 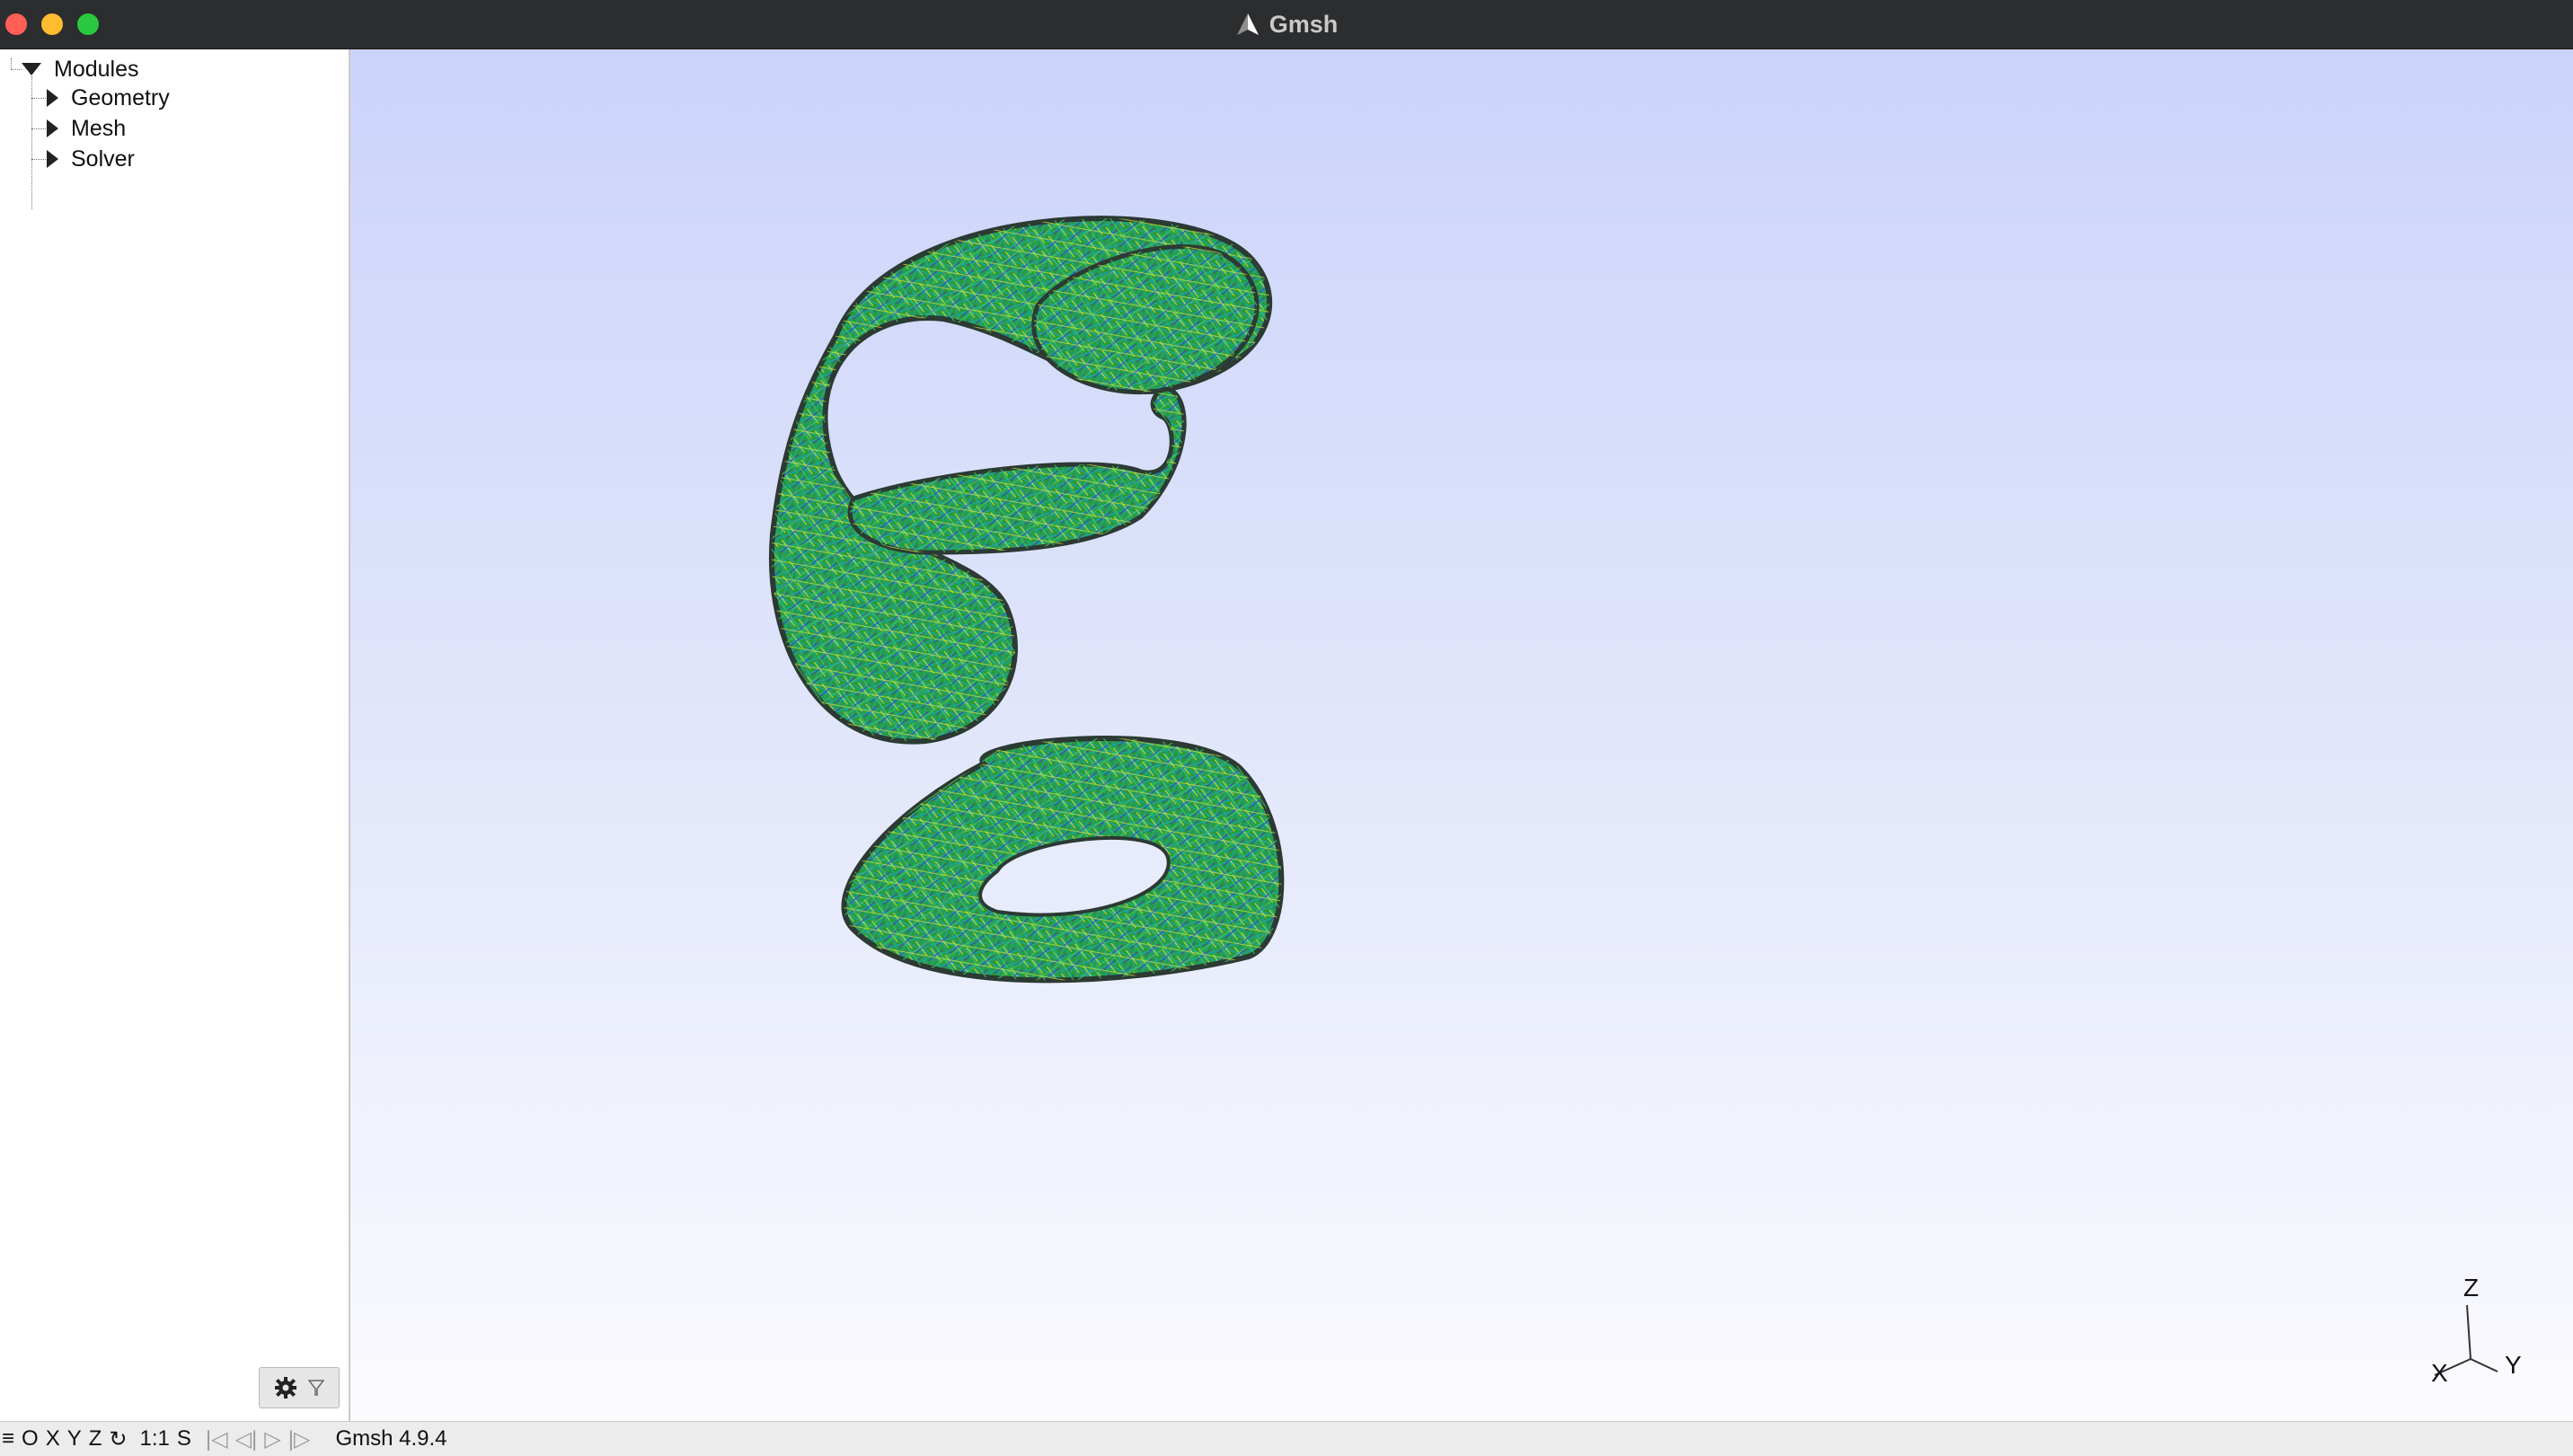 I want to click on tree-item-label: Mesh, so click(x=99, y=128).